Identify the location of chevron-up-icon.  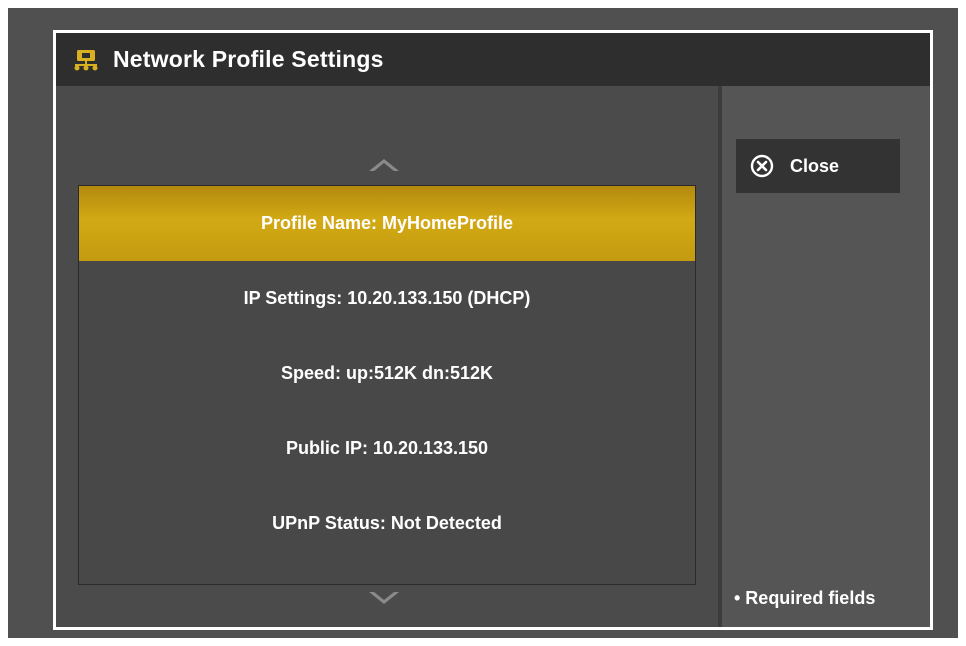
(384, 165).